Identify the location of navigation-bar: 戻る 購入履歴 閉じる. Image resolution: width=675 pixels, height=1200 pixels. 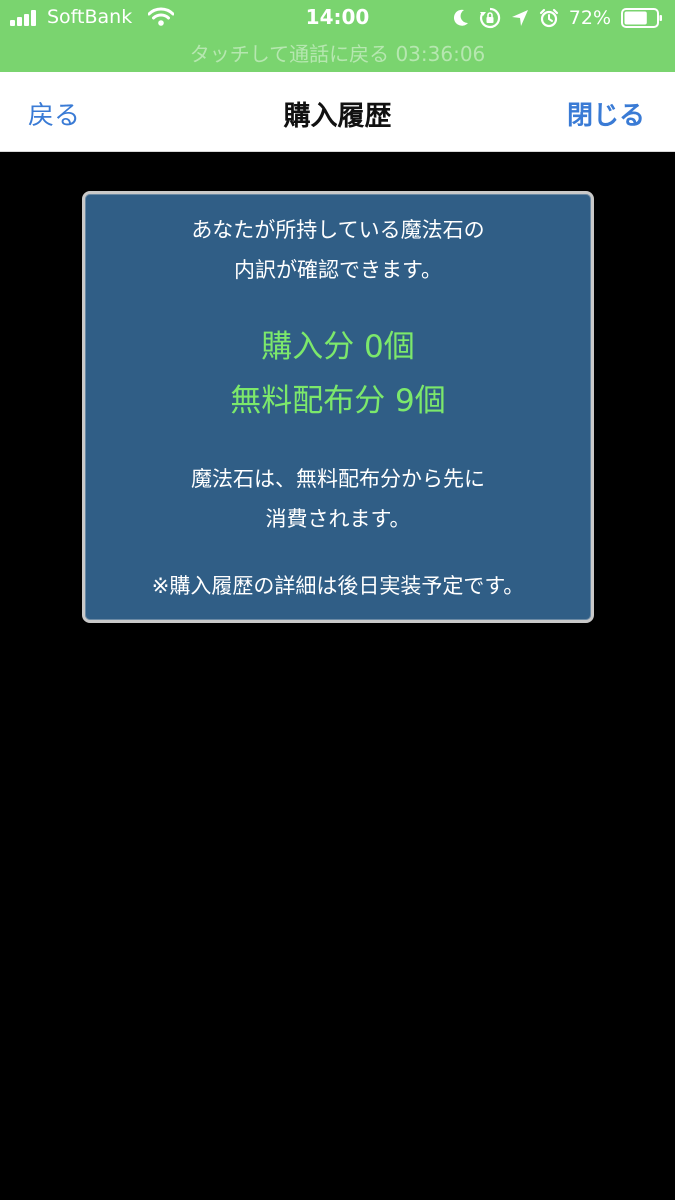
(337, 112).